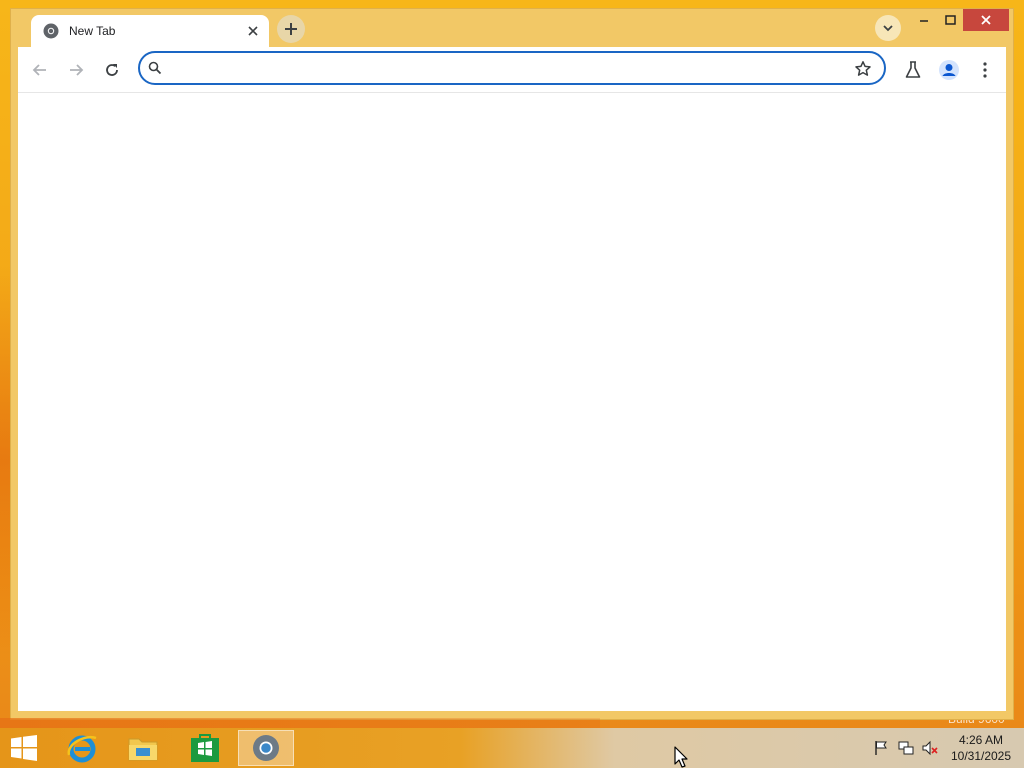 The width and height of the screenshot is (1024, 768). What do you see at coordinates (681, 757) in the screenshot?
I see `mouse-cursor-icon` at bounding box center [681, 757].